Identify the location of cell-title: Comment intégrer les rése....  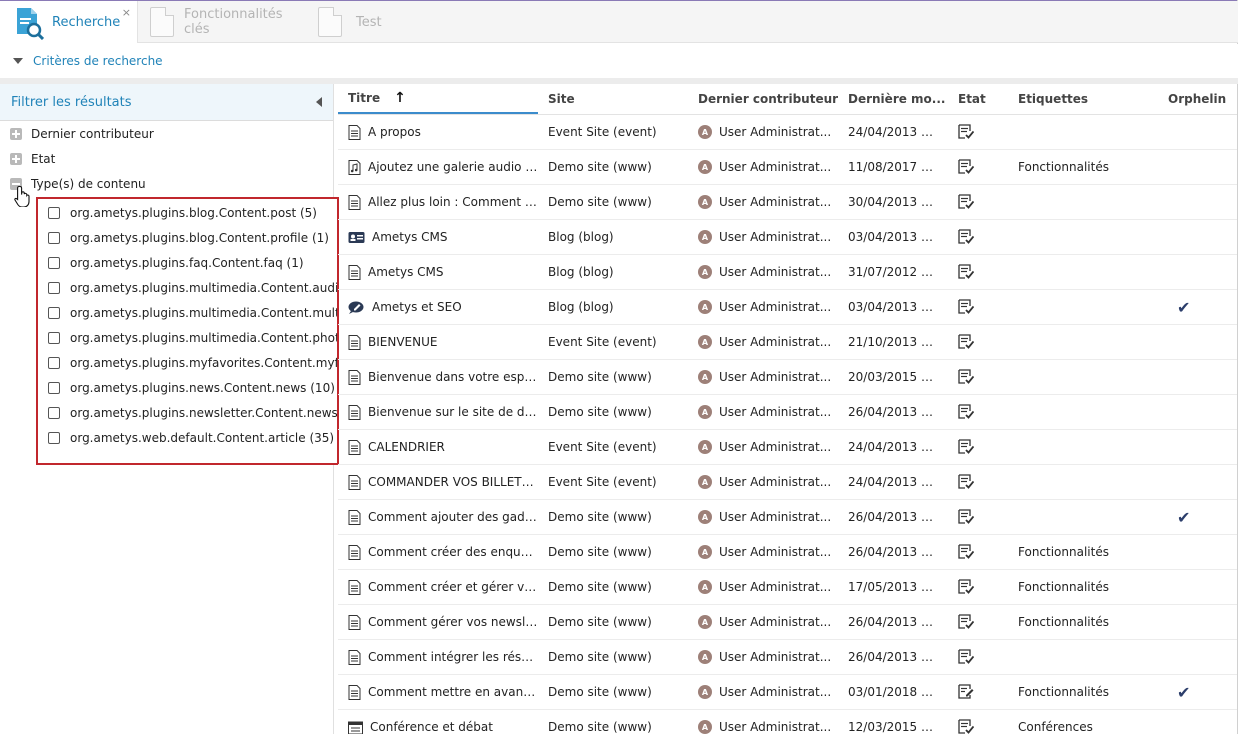
(438, 657).